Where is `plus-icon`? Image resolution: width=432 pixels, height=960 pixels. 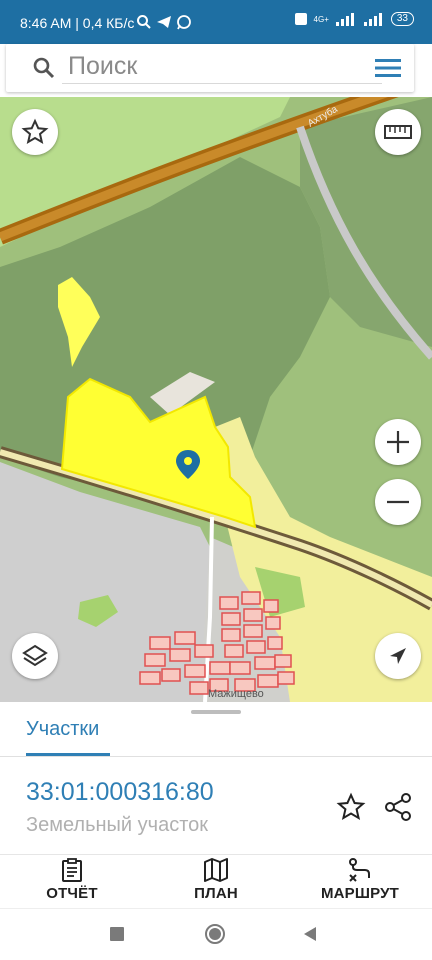
plus-icon is located at coordinates (398, 442).